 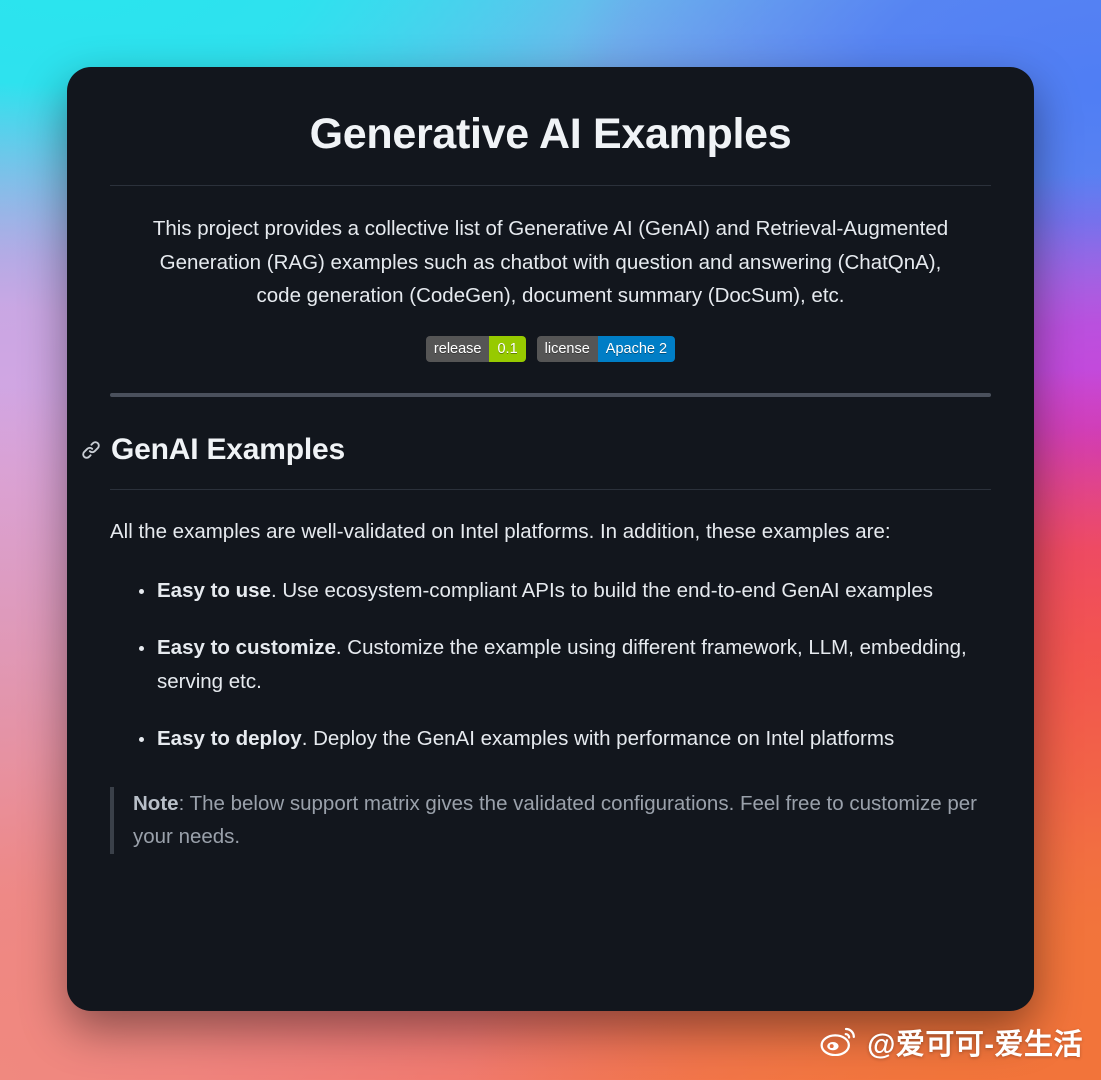 I want to click on link-icon, so click(x=91, y=450).